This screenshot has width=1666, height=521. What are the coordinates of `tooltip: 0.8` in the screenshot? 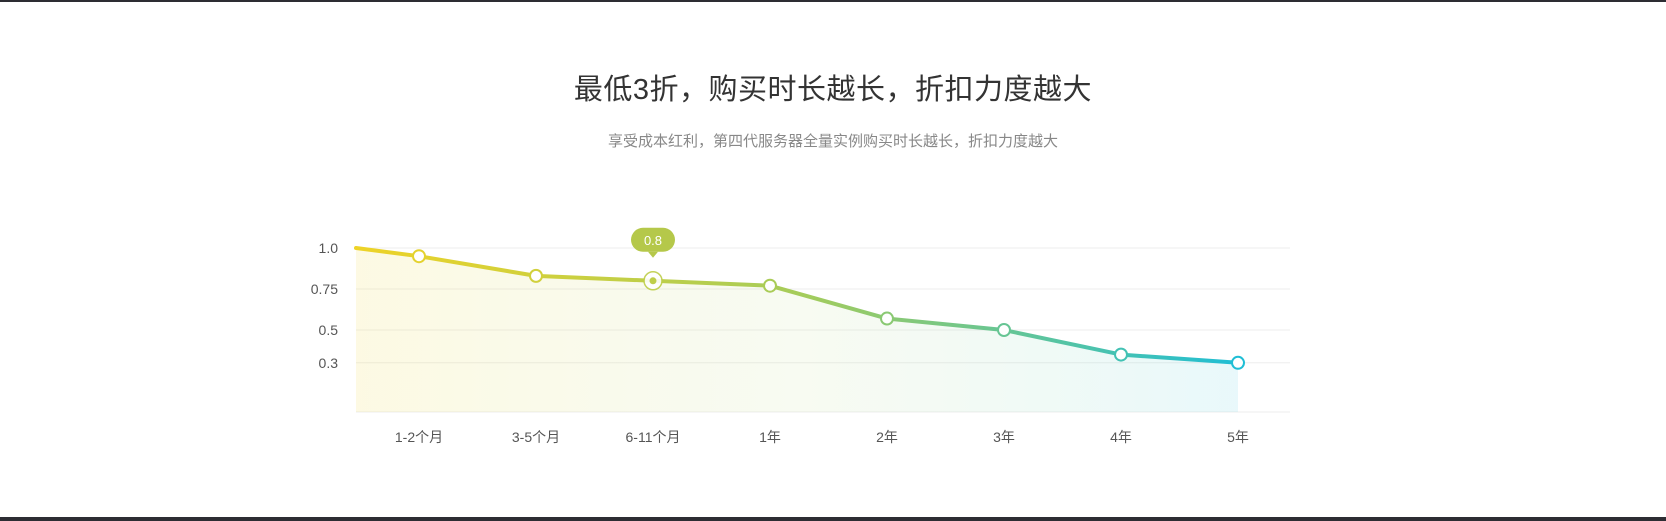 It's located at (653, 242).